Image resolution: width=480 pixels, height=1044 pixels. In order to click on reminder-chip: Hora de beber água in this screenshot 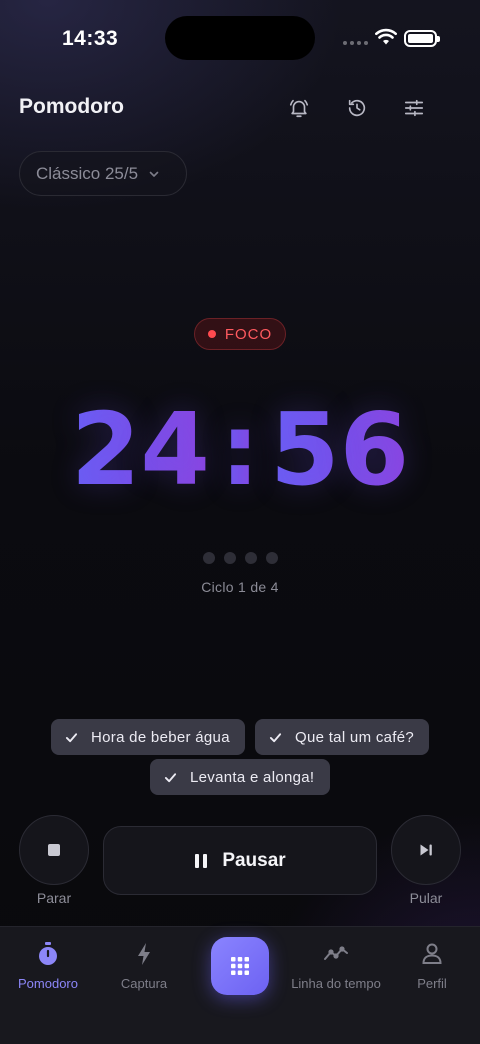, I will do `click(148, 737)`.